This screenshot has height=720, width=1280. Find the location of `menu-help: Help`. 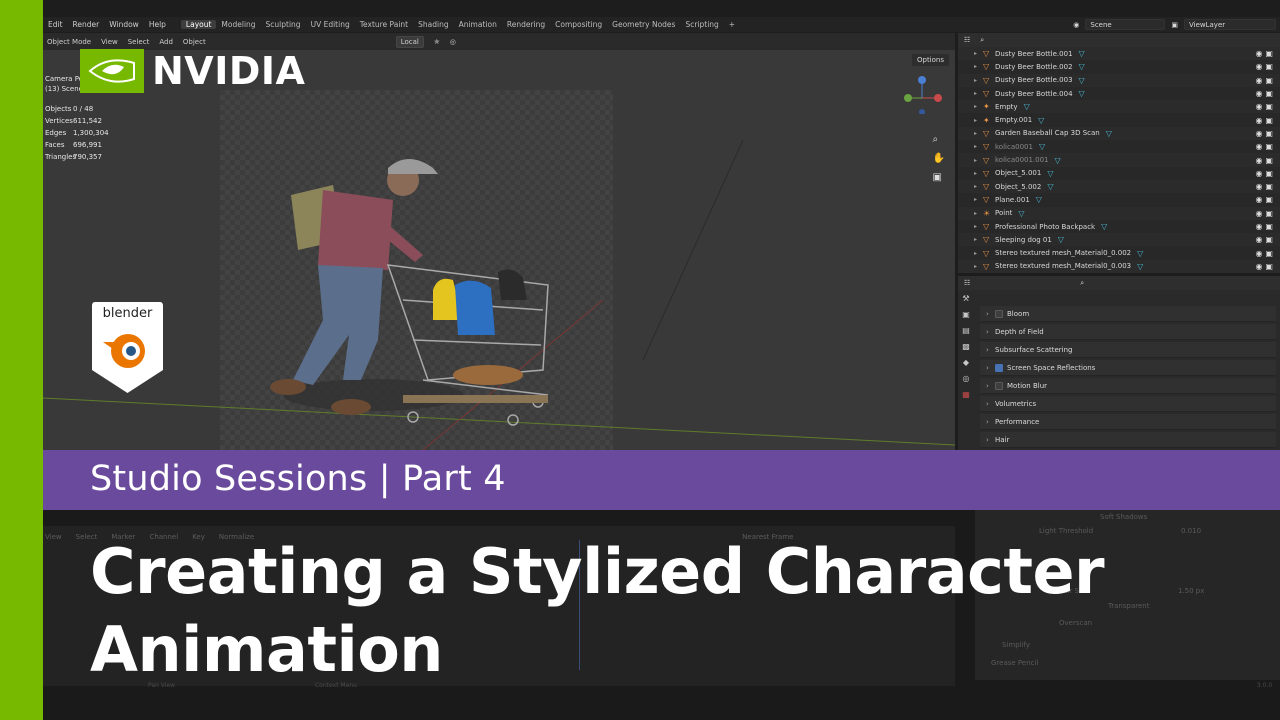

menu-help: Help is located at coordinates (157, 24).